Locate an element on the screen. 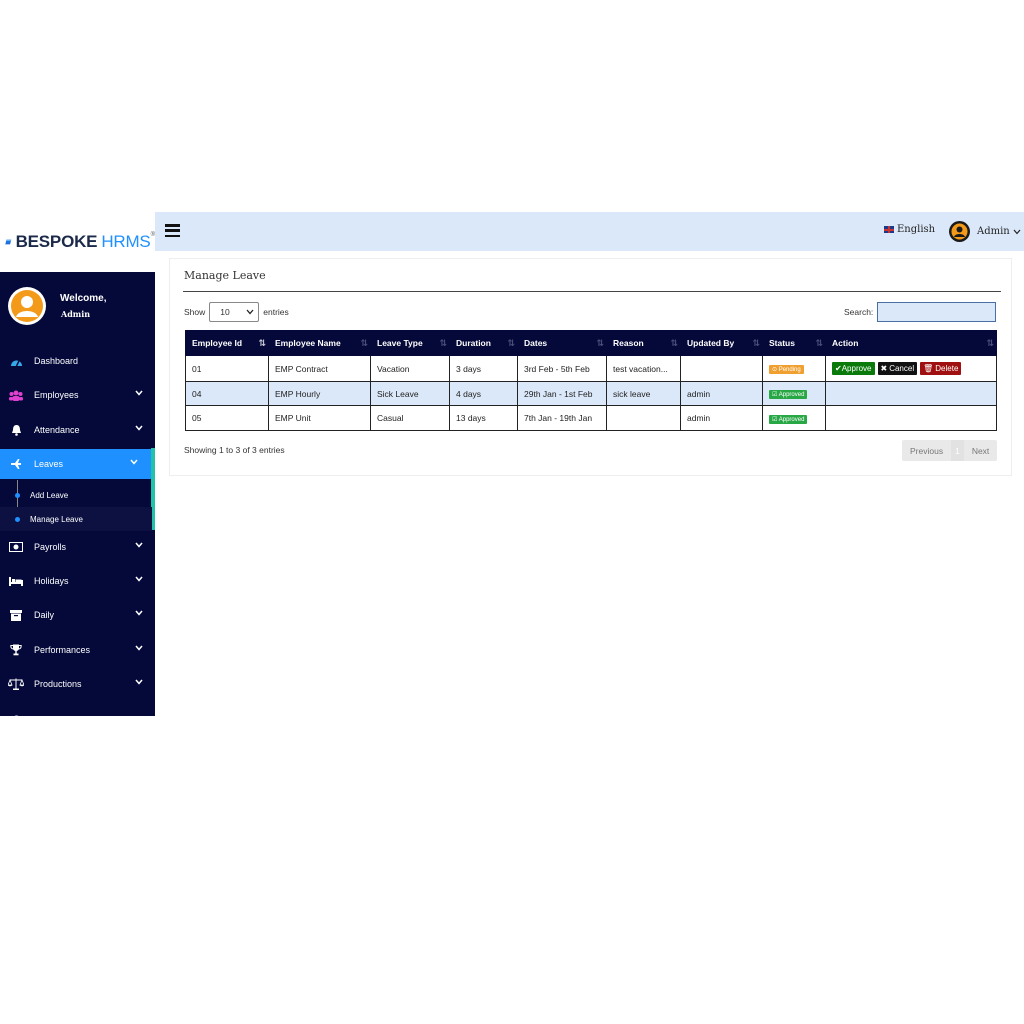  cancel-button-label: Cancel is located at coordinates (902, 368).